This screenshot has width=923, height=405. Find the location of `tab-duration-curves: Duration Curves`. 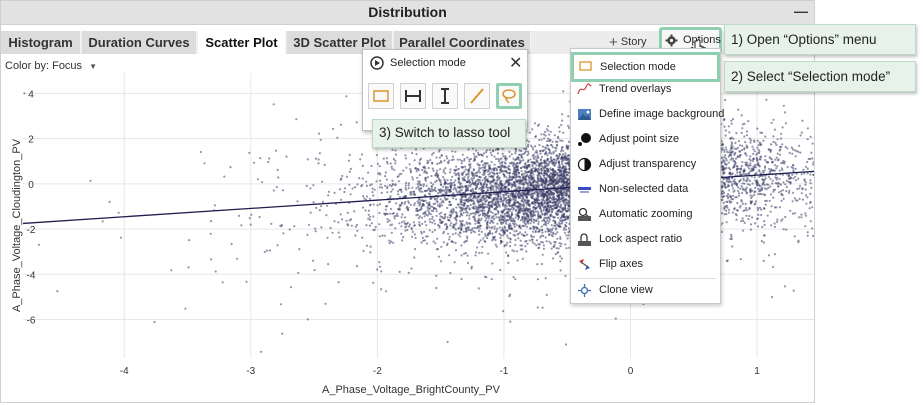

tab-duration-curves: Duration Curves is located at coordinates (139, 42).